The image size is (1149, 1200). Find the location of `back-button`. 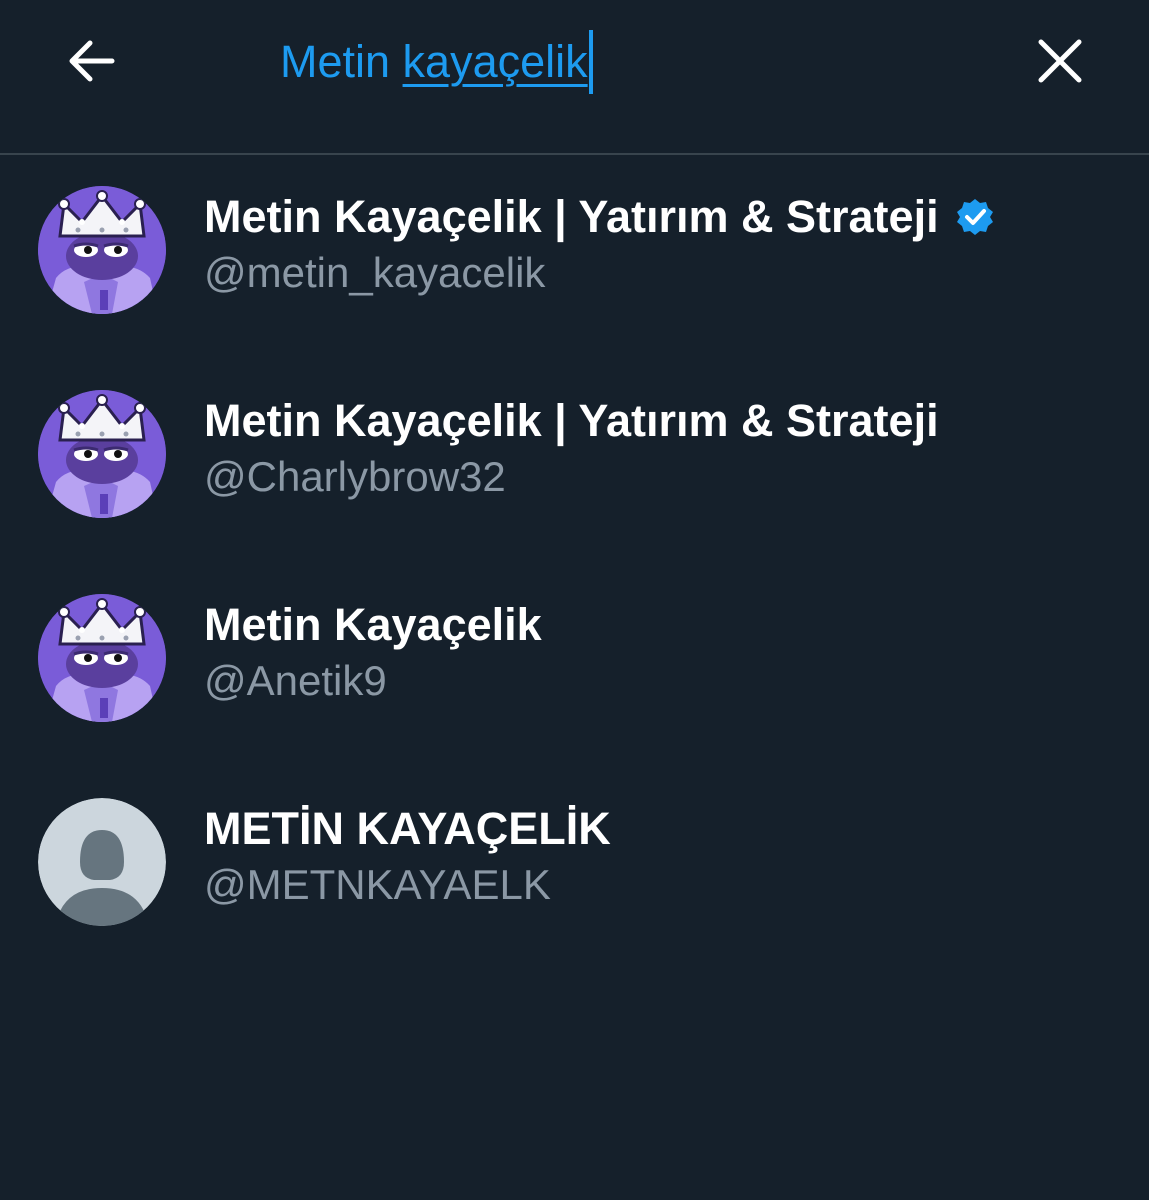

back-button is located at coordinates (90, 61).